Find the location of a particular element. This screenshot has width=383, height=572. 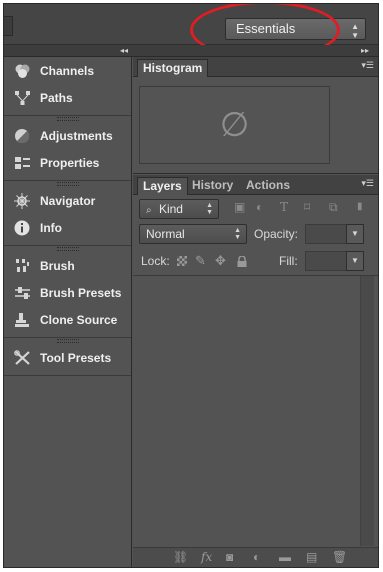

delete-layer-icon: 🗑 is located at coordinates (339, 557).